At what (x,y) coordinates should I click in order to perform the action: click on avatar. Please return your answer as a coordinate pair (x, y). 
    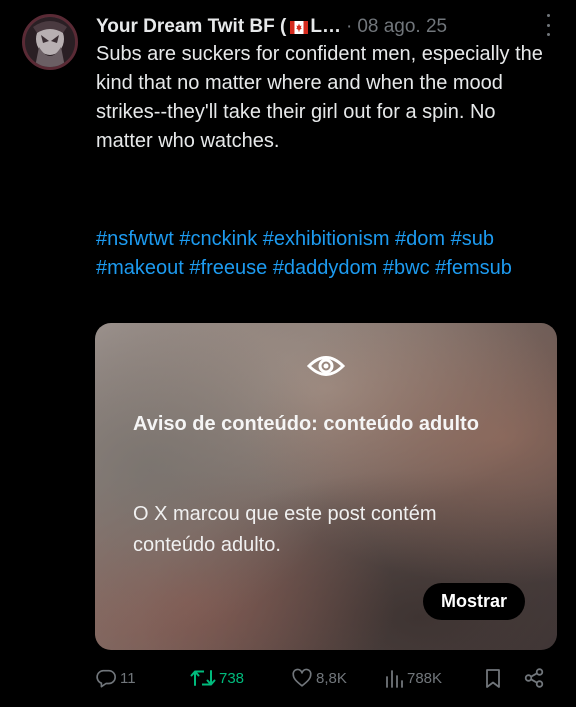
    Looking at the image, I should click on (50, 42).